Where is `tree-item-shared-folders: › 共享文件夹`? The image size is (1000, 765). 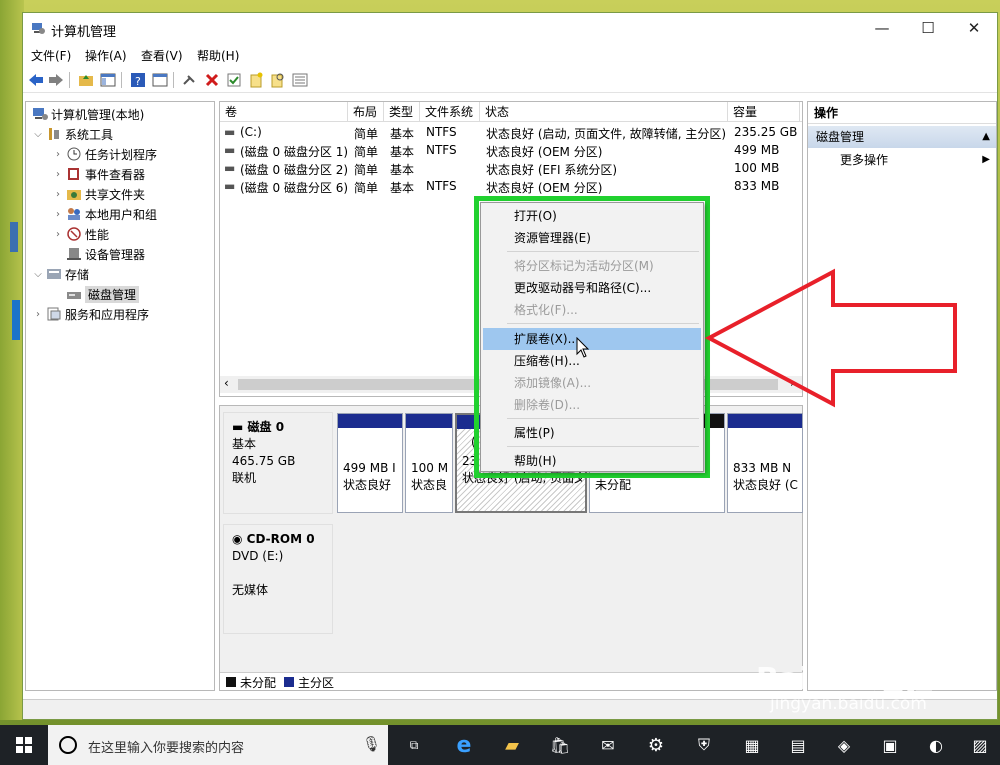
tree-item-shared-folders: › 共享文件夹 is located at coordinates (98, 194).